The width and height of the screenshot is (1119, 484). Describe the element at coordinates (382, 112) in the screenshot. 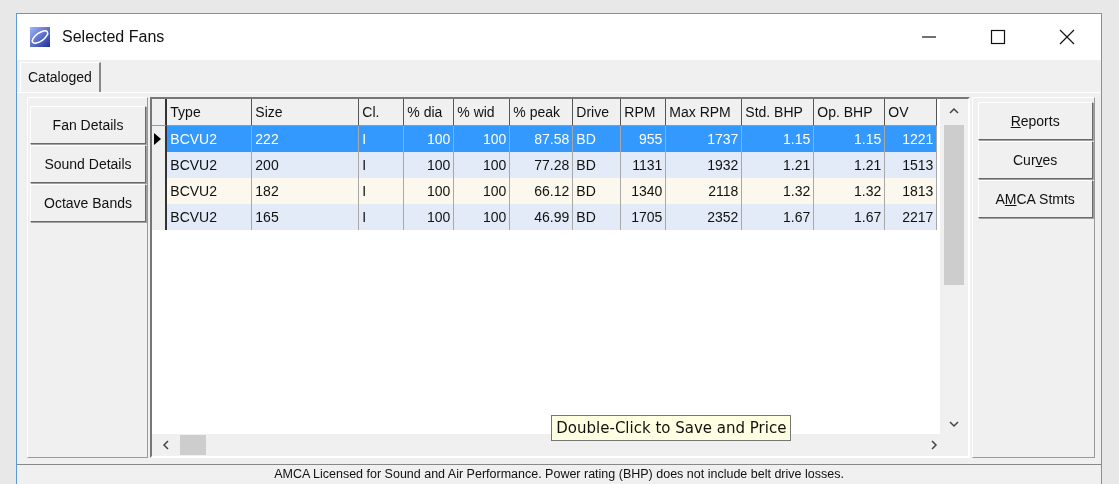

I see `column-header: Cl.` at that location.